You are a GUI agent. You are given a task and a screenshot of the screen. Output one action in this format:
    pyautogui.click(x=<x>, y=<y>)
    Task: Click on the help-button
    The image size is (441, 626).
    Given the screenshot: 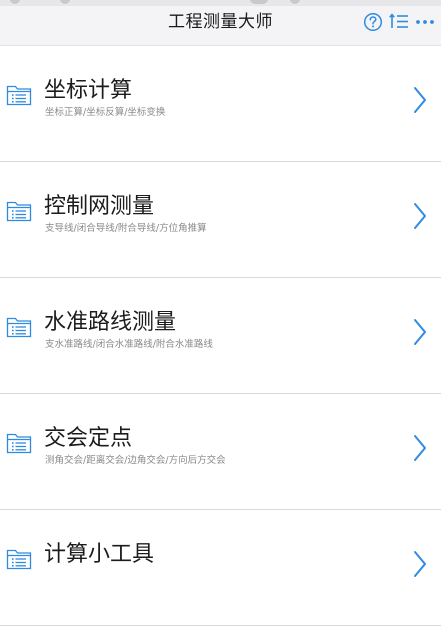 What is the action you would take?
    pyautogui.click(x=373, y=22)
    